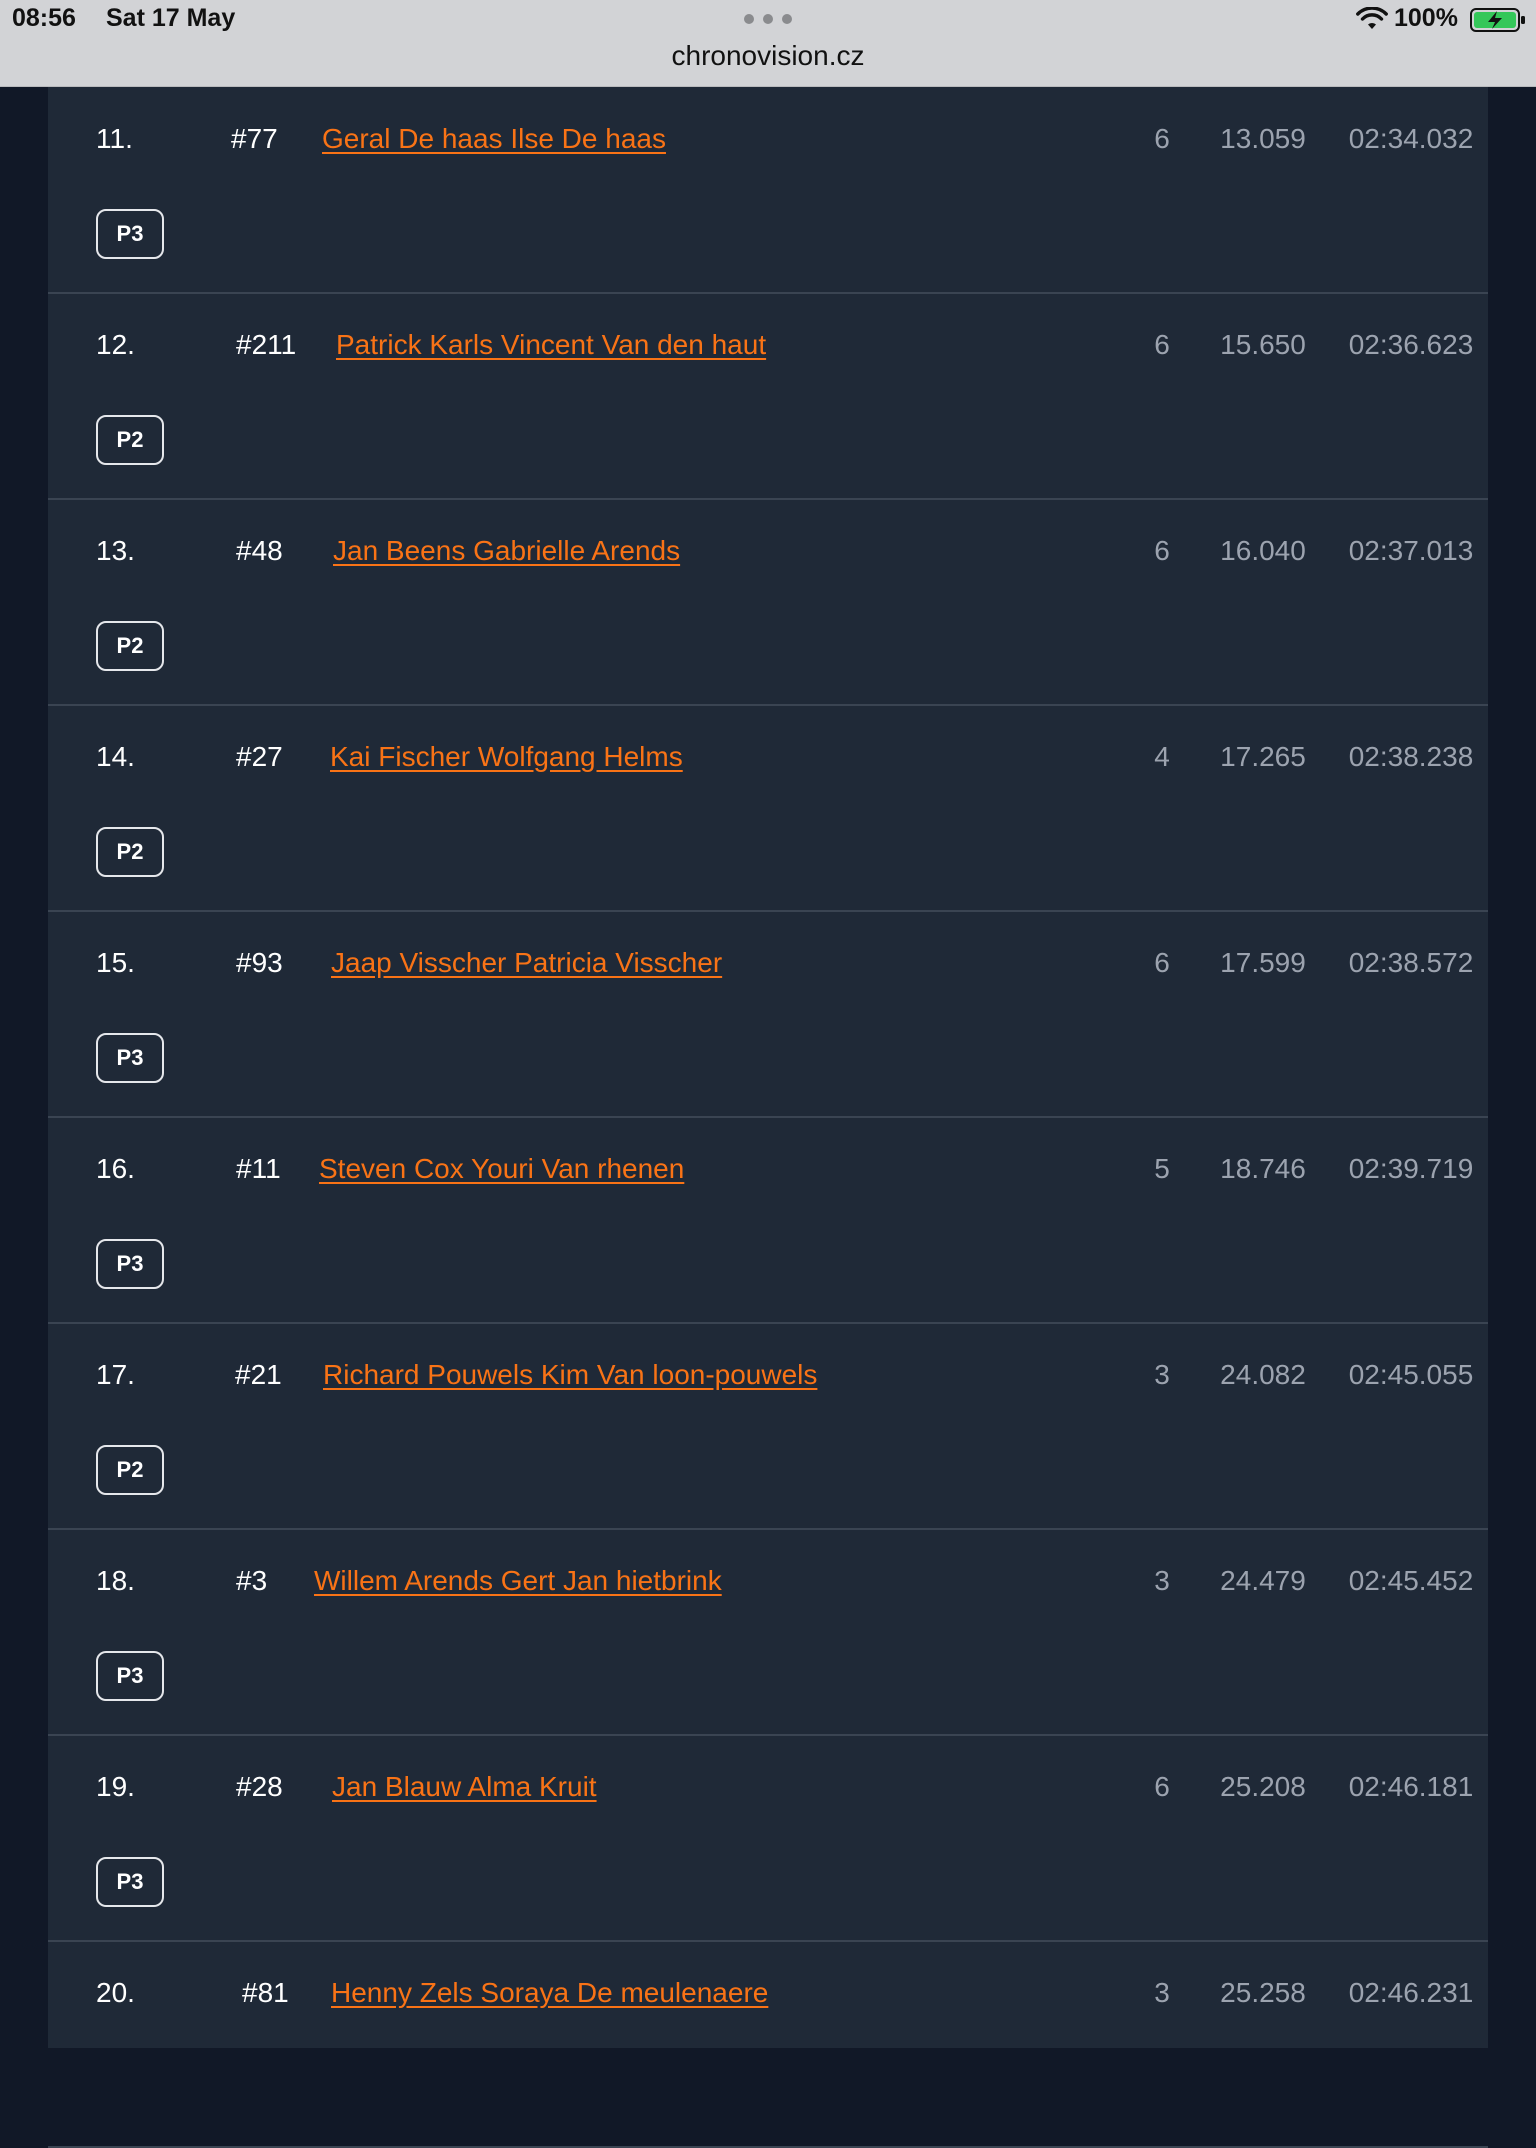 The height and width of the screenshot is (2148, 1536). I want to click on gap-cell: 25.208, so click(1263, 1786).